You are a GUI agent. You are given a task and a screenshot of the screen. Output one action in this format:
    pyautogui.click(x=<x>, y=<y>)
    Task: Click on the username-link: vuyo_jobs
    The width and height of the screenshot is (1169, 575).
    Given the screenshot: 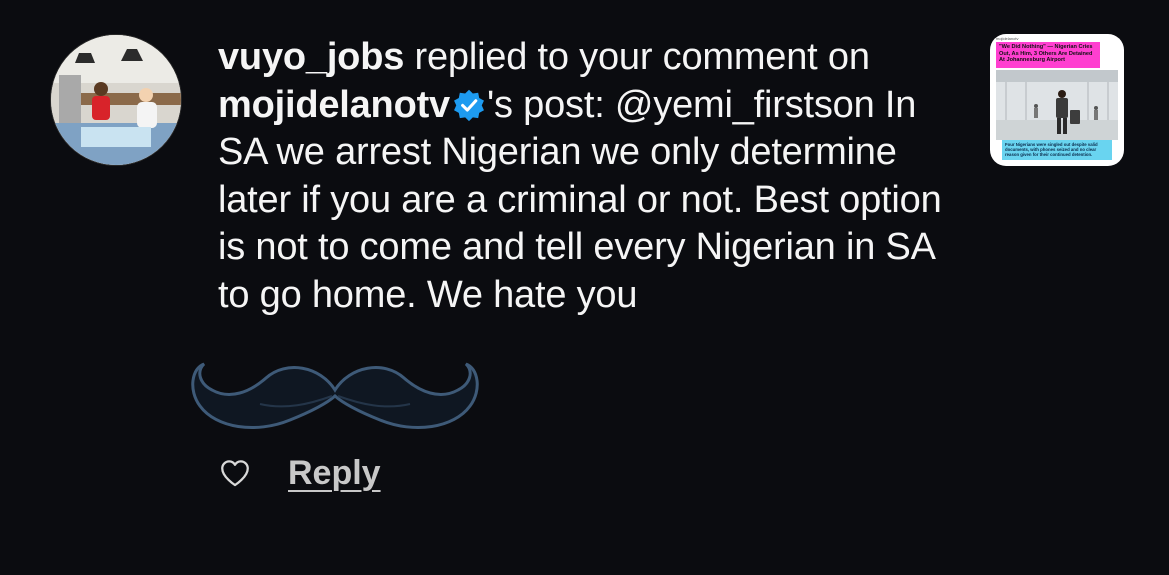 What is the action you would take?
    pyautogui.click(x=311, y=57)
    